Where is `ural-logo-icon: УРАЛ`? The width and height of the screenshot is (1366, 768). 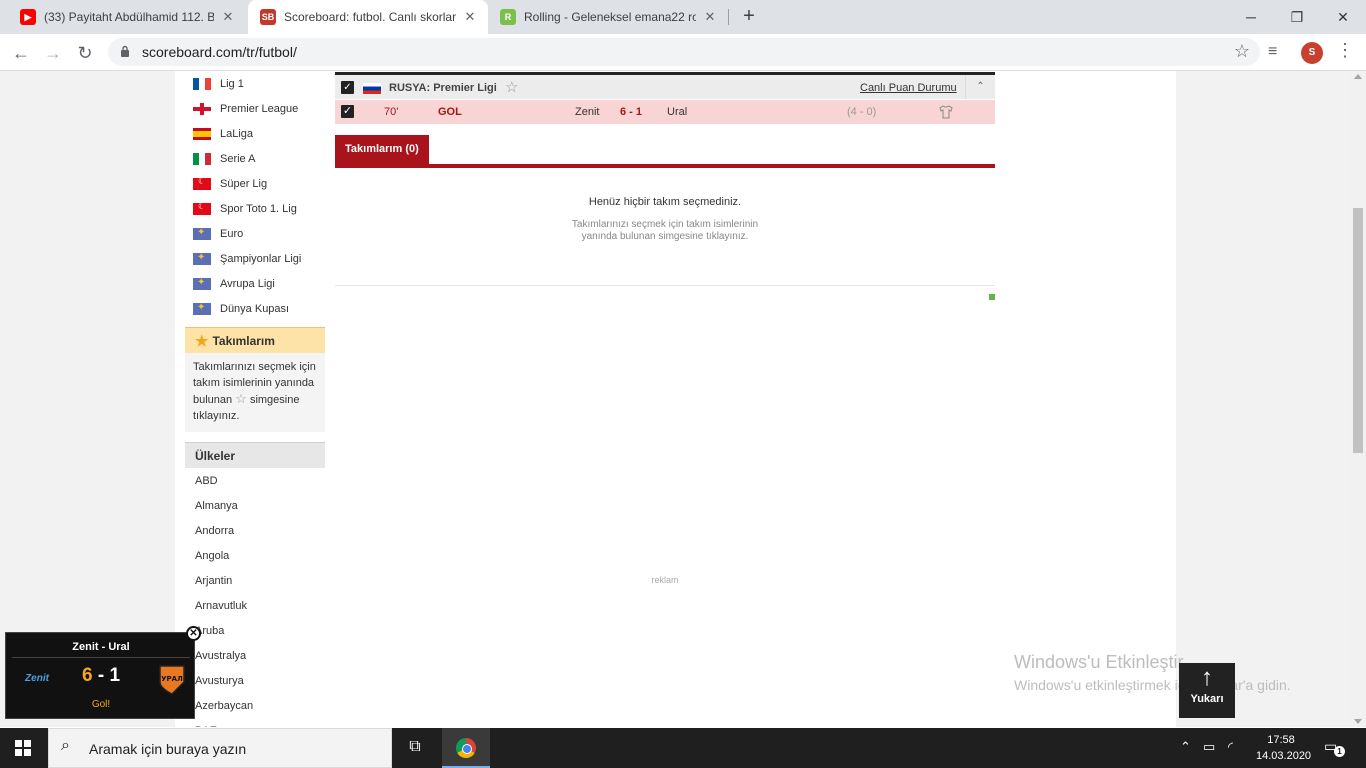
ural-logo-icon: УРАЛ is located at coordinates (172, 679).